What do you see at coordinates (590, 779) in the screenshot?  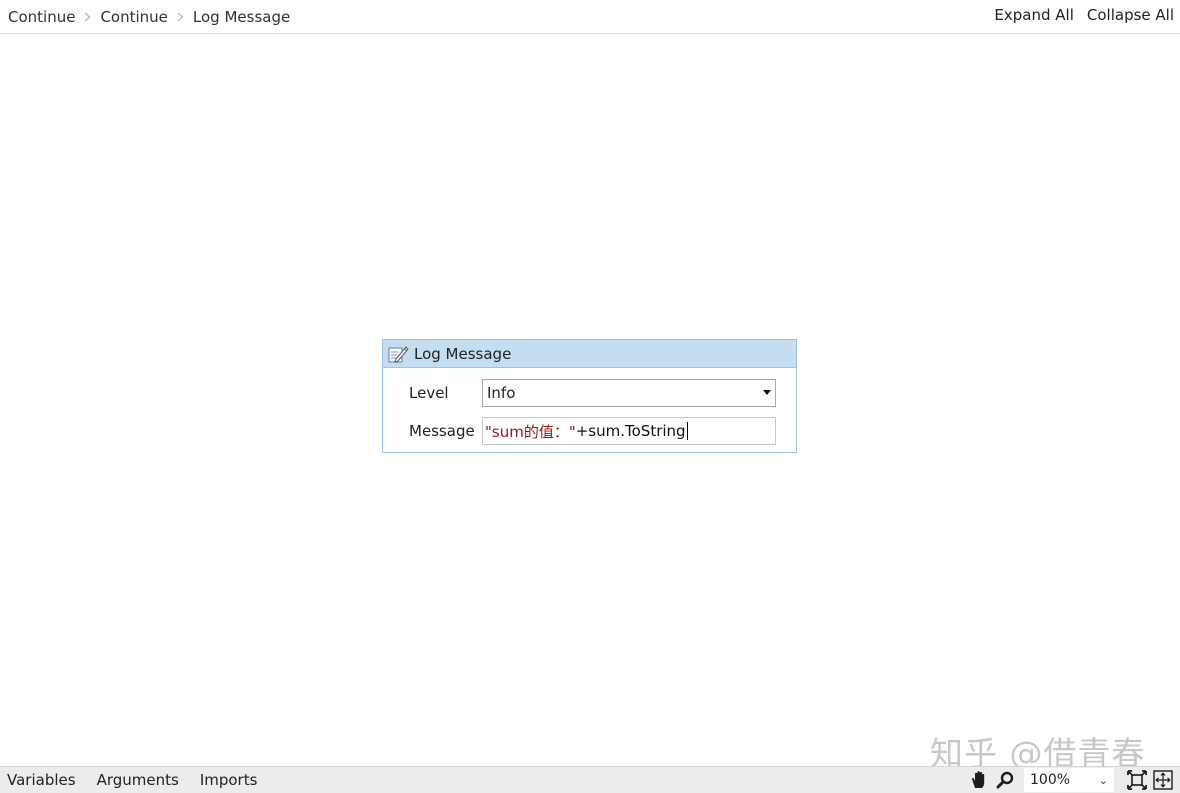 I see `designer-bottom-bar: Variables Arguments Imports 100% ⌄` at bounding box center [590, 779].